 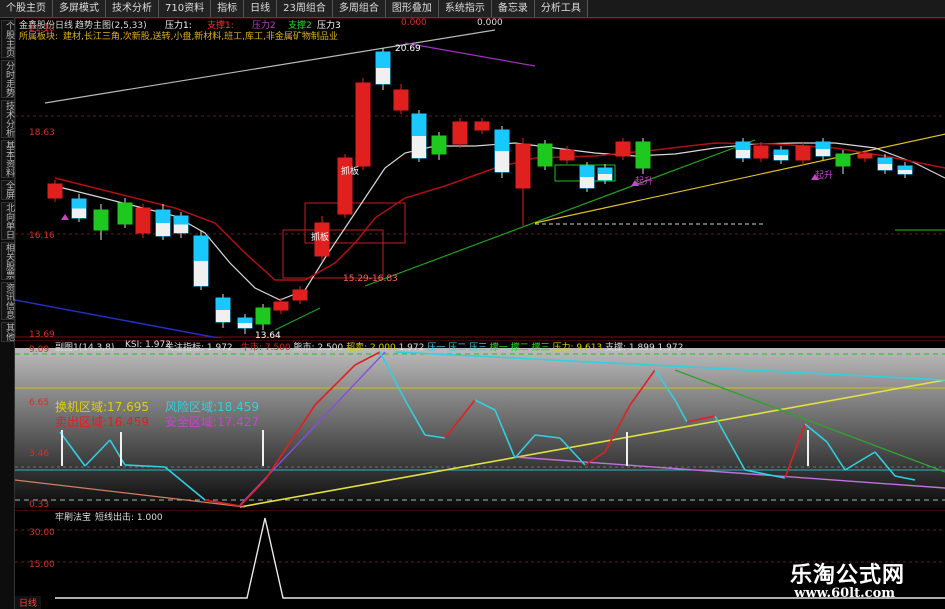 I want to click on trend-line-purple, so click(x=470, y=54).